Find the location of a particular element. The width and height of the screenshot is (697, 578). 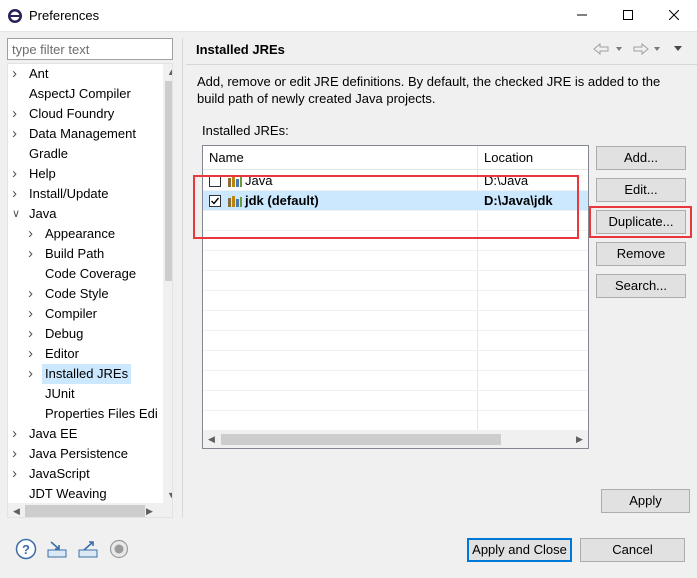

page-navigation is located at coordinates (640, 49).